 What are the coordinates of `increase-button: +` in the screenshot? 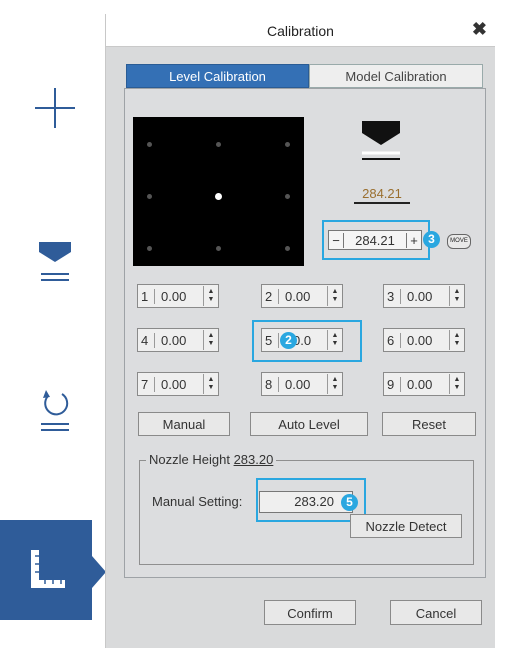 It's located at (414, 240).